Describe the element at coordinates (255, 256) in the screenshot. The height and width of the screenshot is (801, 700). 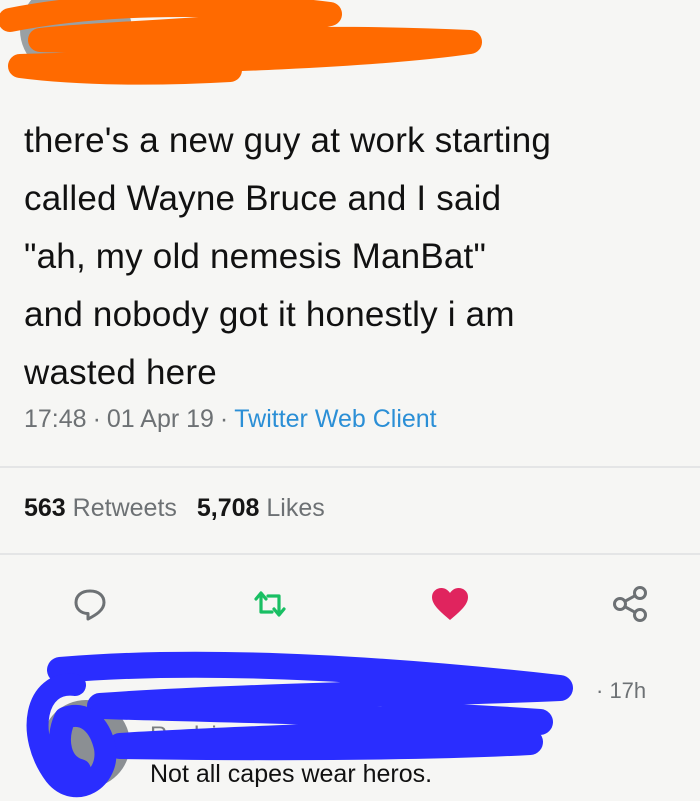
I see `tweet-line: "ah, my old nemesis ManBat"` at that location.